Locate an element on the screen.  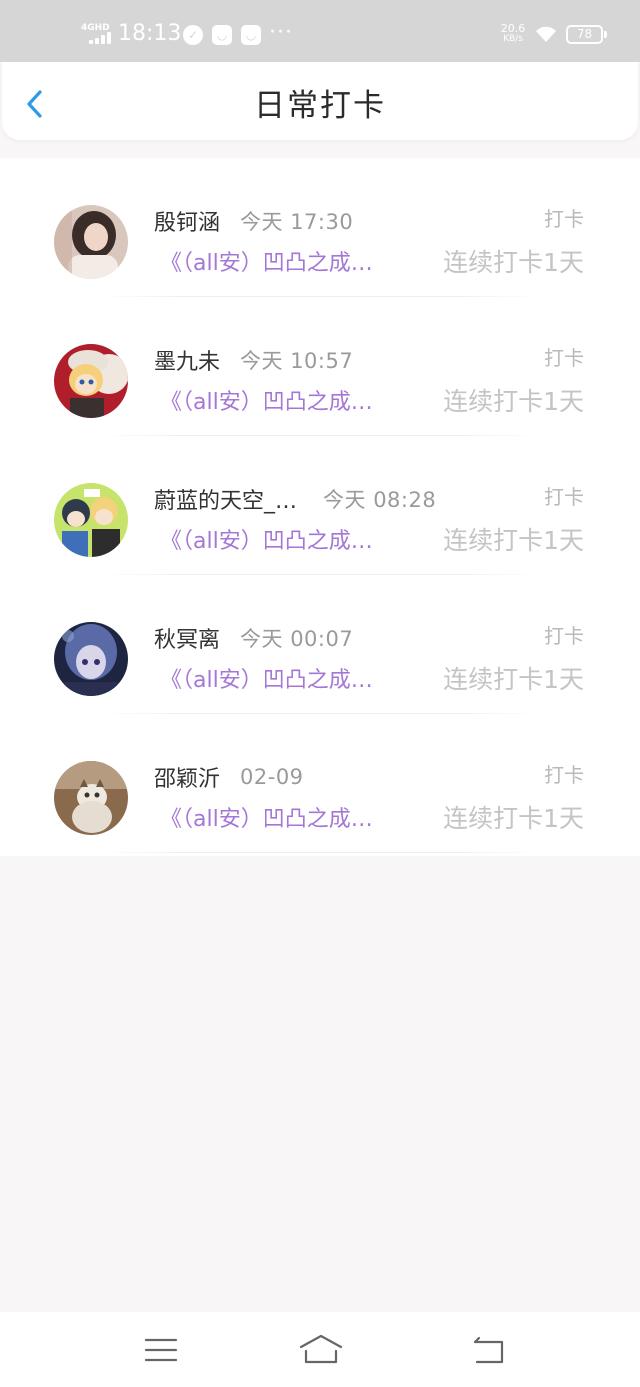
notification-app-icon: ◡ is located at coordinates (222, 35).